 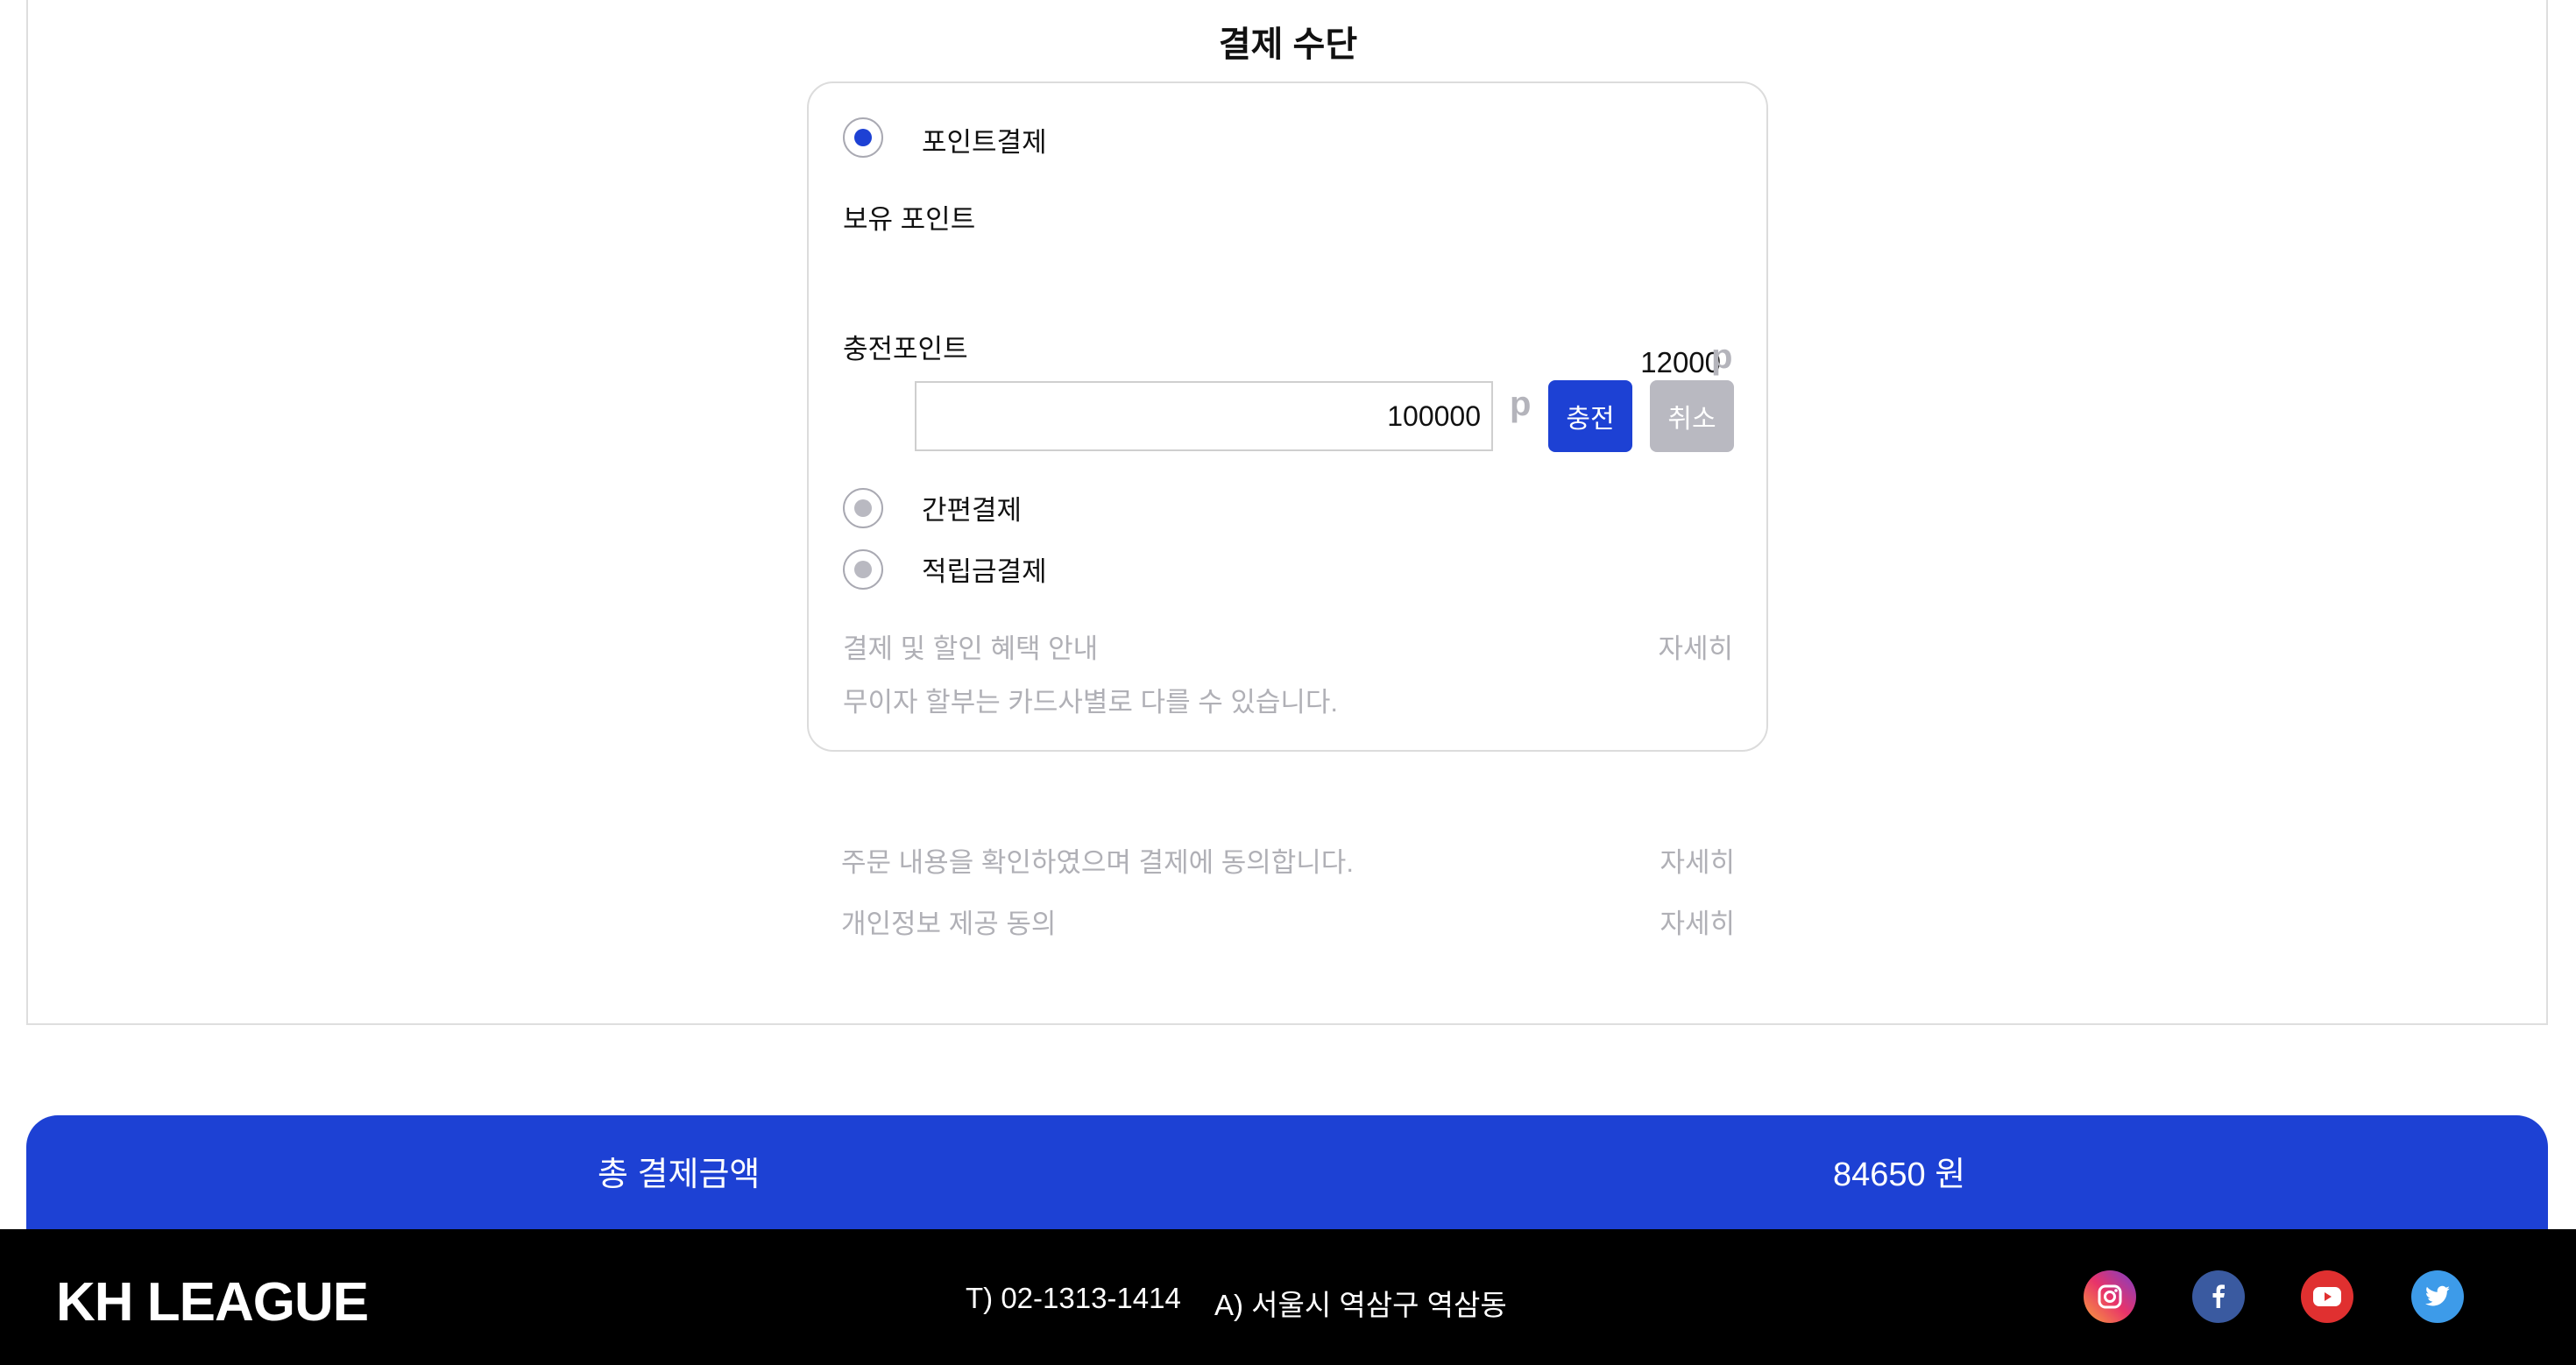 What do you see at coordinates (2437, 1296) in the screenshot?
I see `twitter-icon` at bounding box center [2437, 1296].